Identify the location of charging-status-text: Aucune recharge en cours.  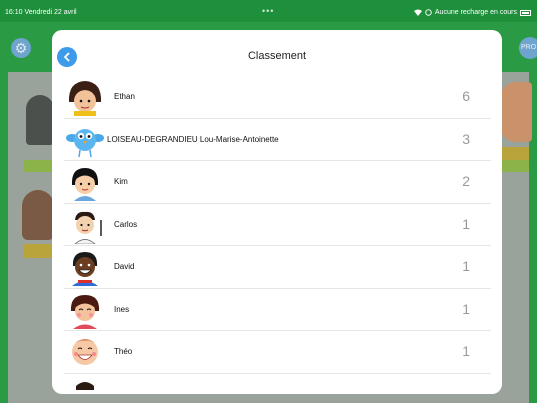
(475, 12).